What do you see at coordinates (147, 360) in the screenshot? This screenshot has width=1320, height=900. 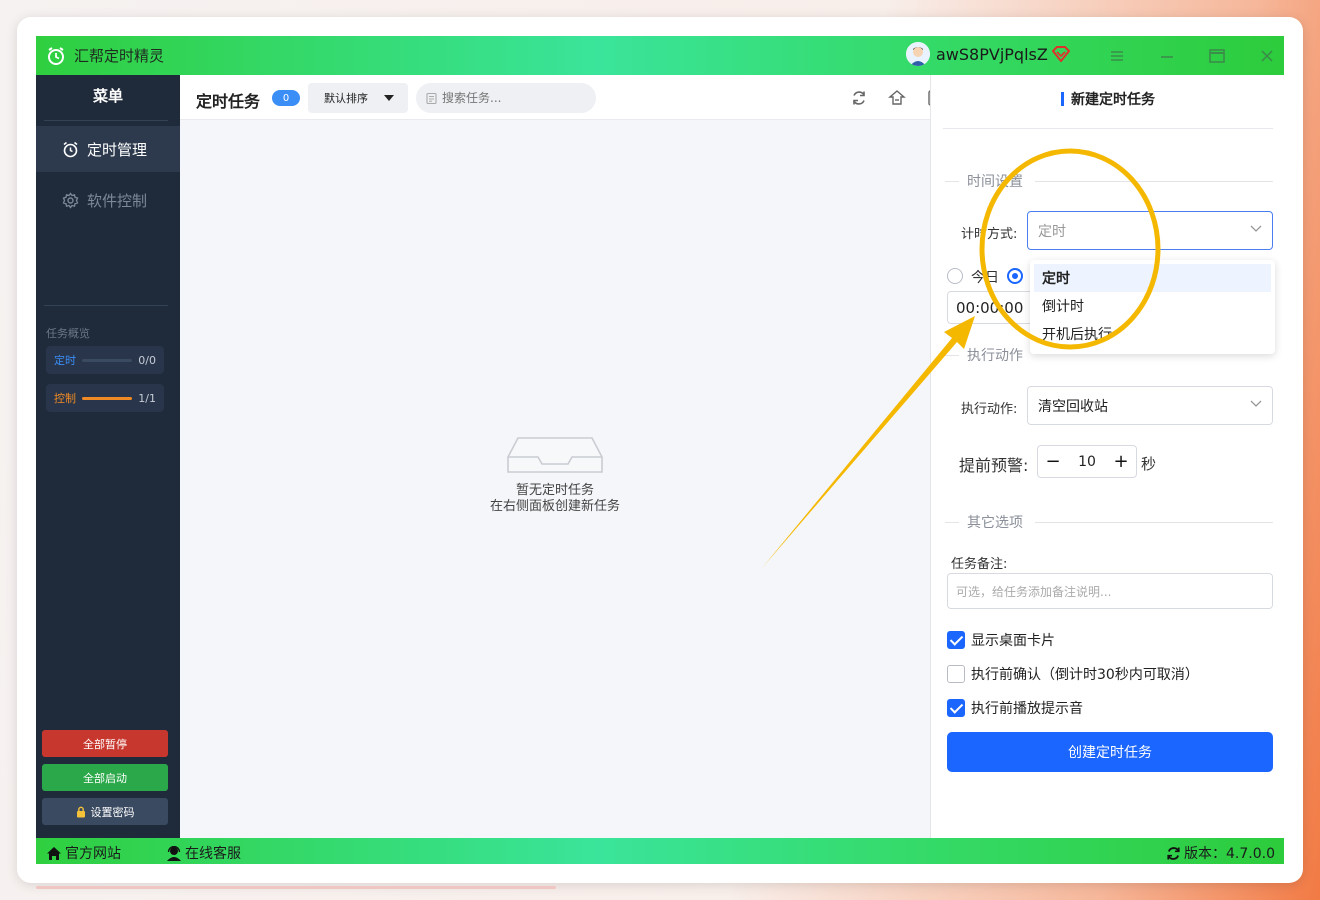 I see `overview-card-count: 0/0` at bounding box center [147, 360].